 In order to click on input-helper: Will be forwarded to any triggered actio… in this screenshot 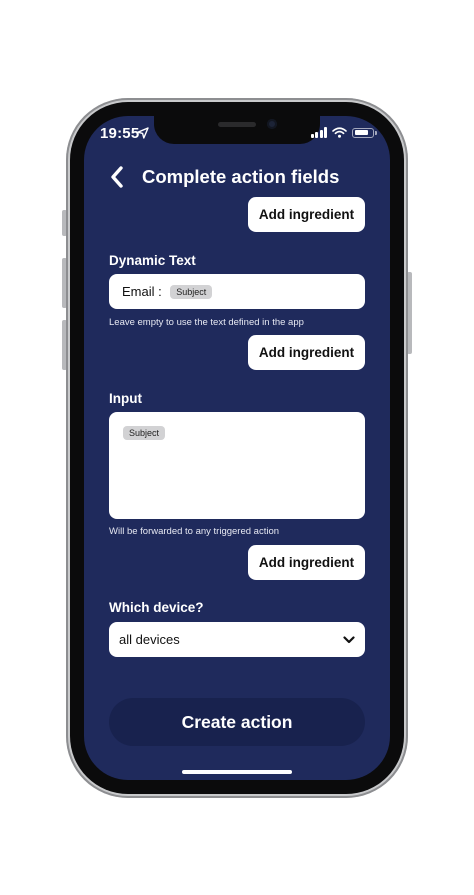, I will do `click(194, 531)`.